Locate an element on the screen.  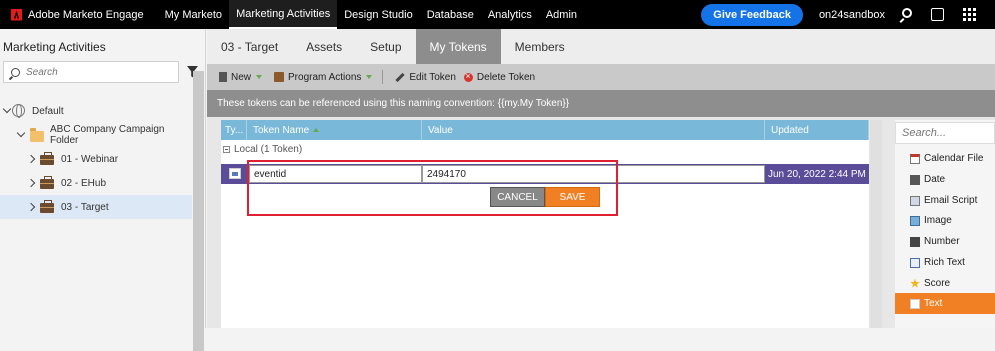
grid-header: Ty... Token Name Value Updated is located at coordinates (545, 130).